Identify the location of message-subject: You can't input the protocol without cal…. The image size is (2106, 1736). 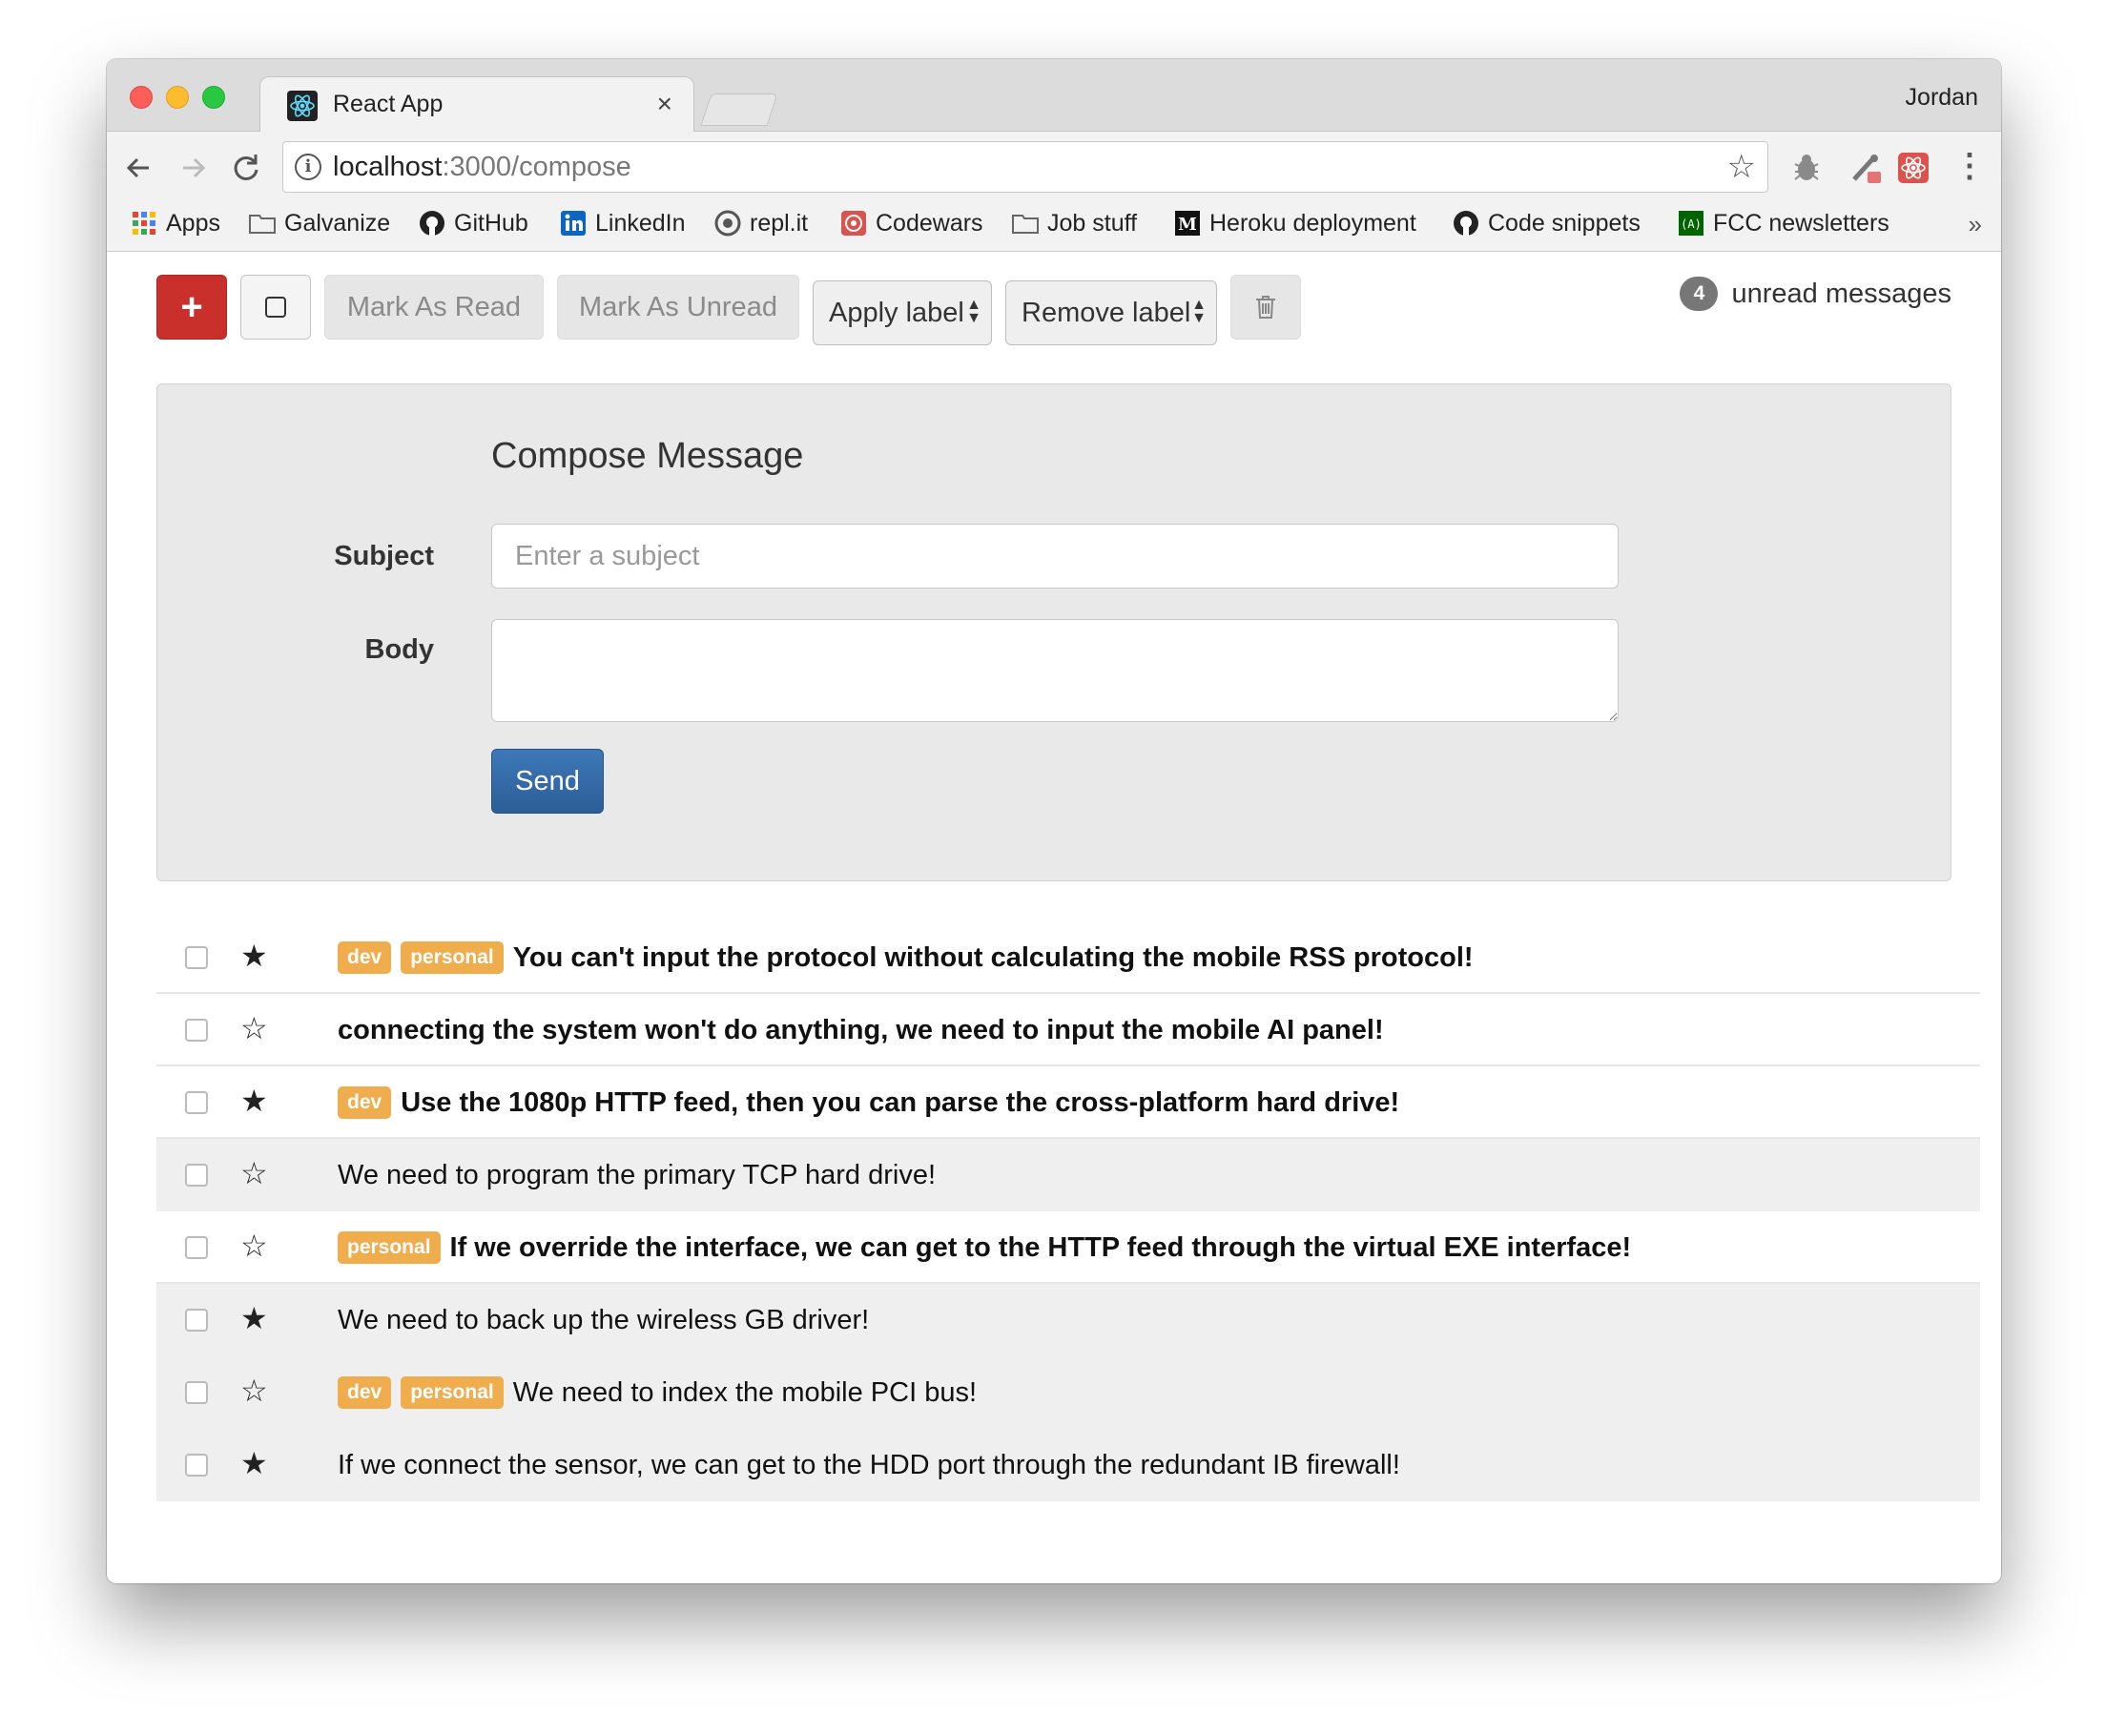
(993, 958).